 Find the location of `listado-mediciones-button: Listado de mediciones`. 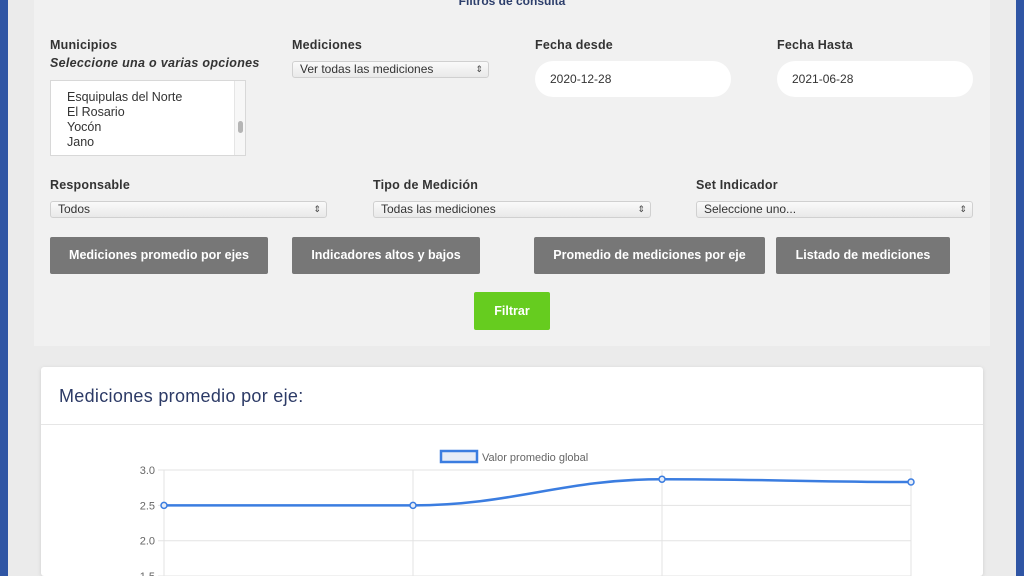

listado-mediciones-button: Listado de mediciones is located at coordinates (863, 255).